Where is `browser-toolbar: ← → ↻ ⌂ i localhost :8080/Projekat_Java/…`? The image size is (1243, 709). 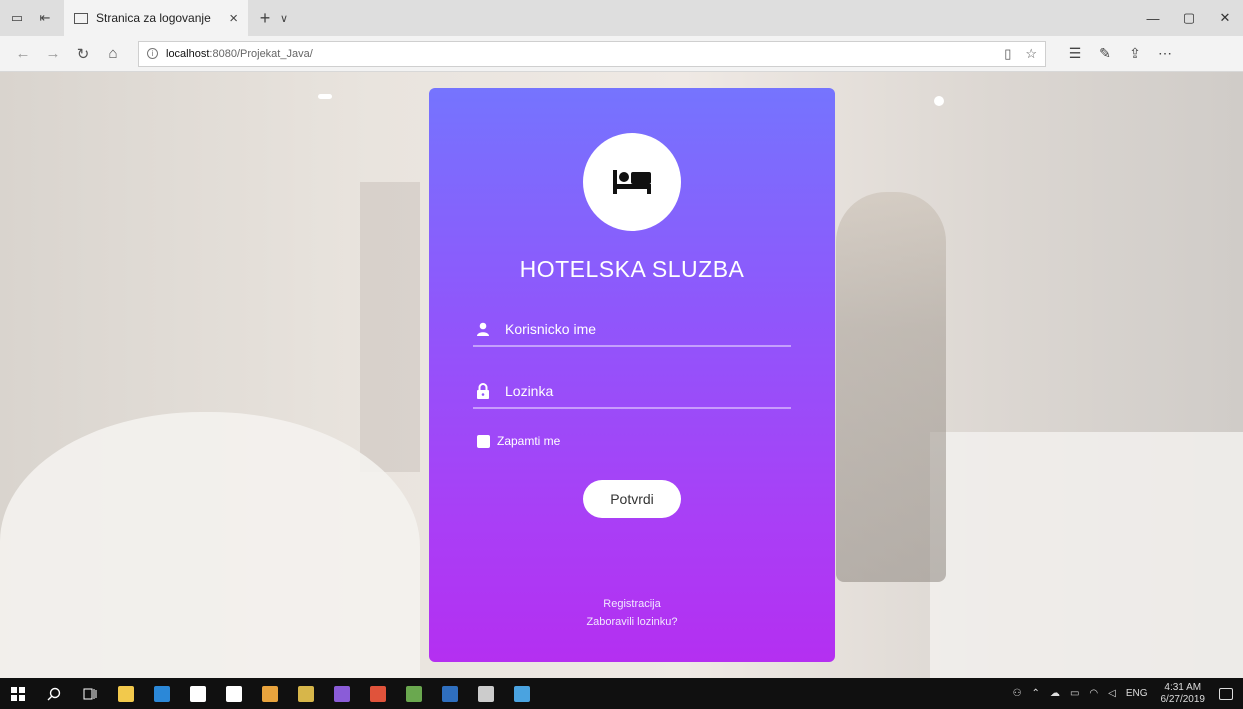
browser-toolbar: ← → ↻ ⌂ i localhost :8080/Projekat_Java/… is located at coordinates (621, 54).